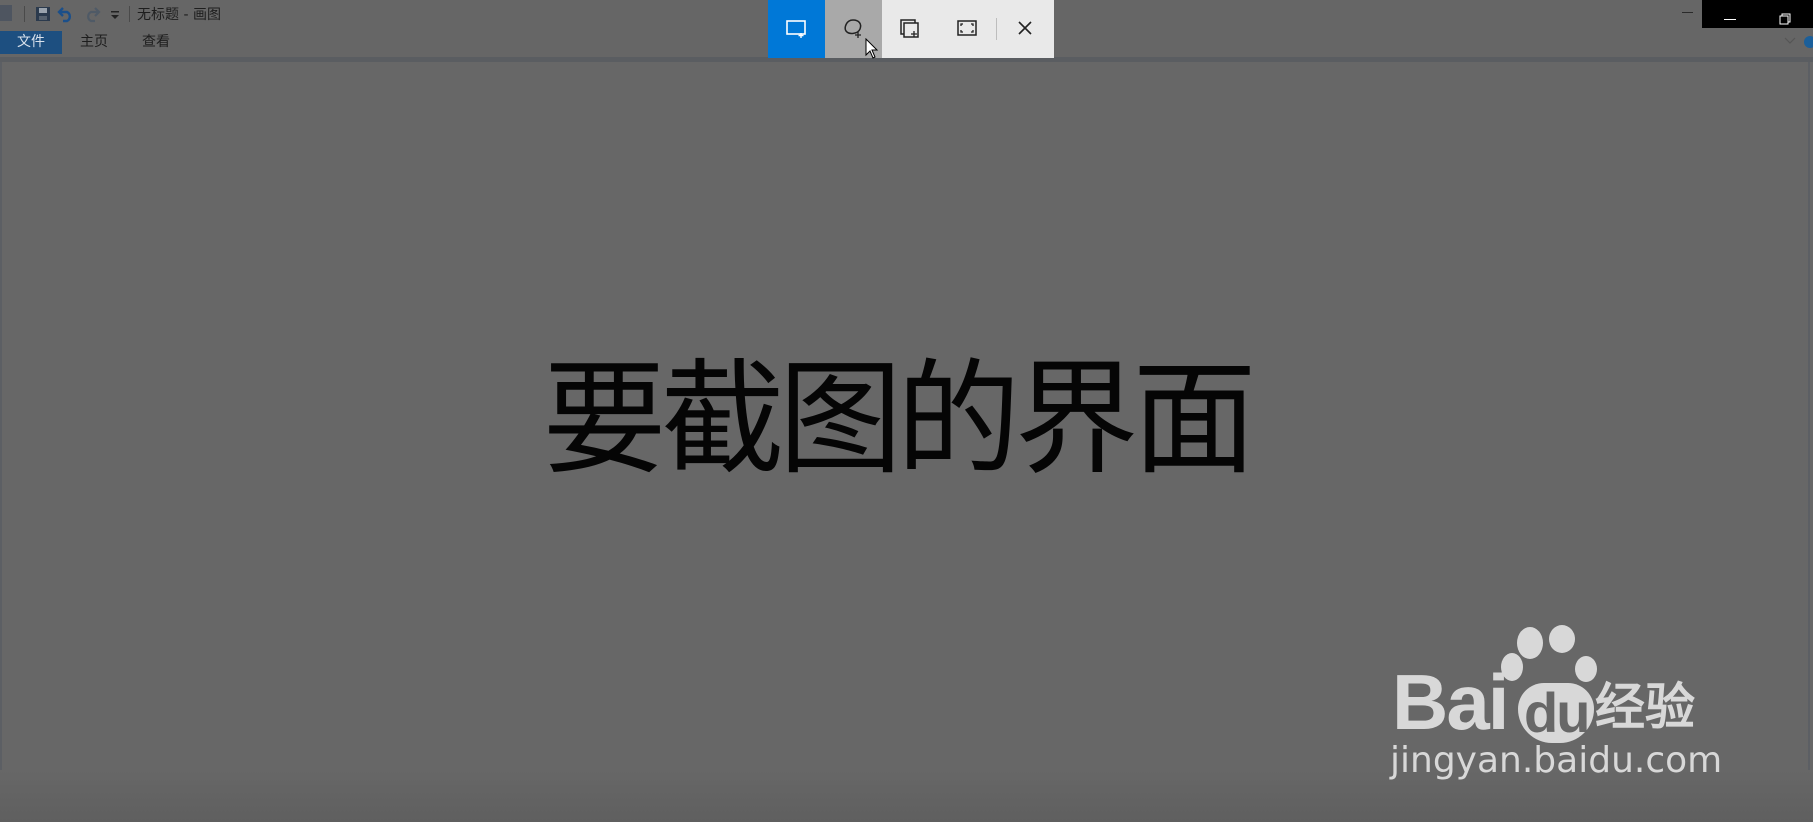  Describe the element at coordinates (899, 420) in the screenshot. I see `canvas-text: 要截图的界面` at that location.